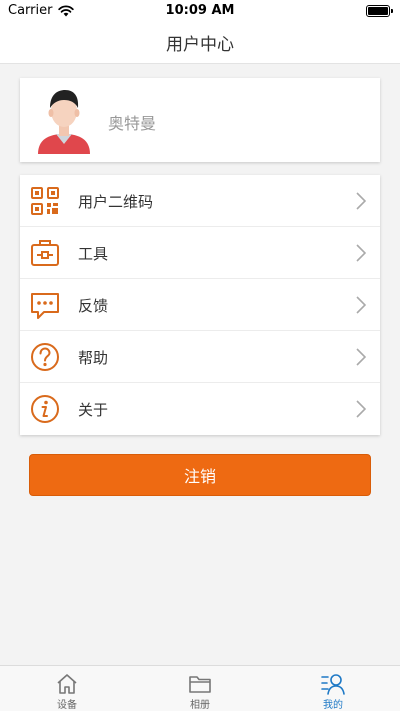  What do you see at coordinates (333, 705) in the screenshot?
I see `tab-label: 我的` at bounding box center [333, 705].